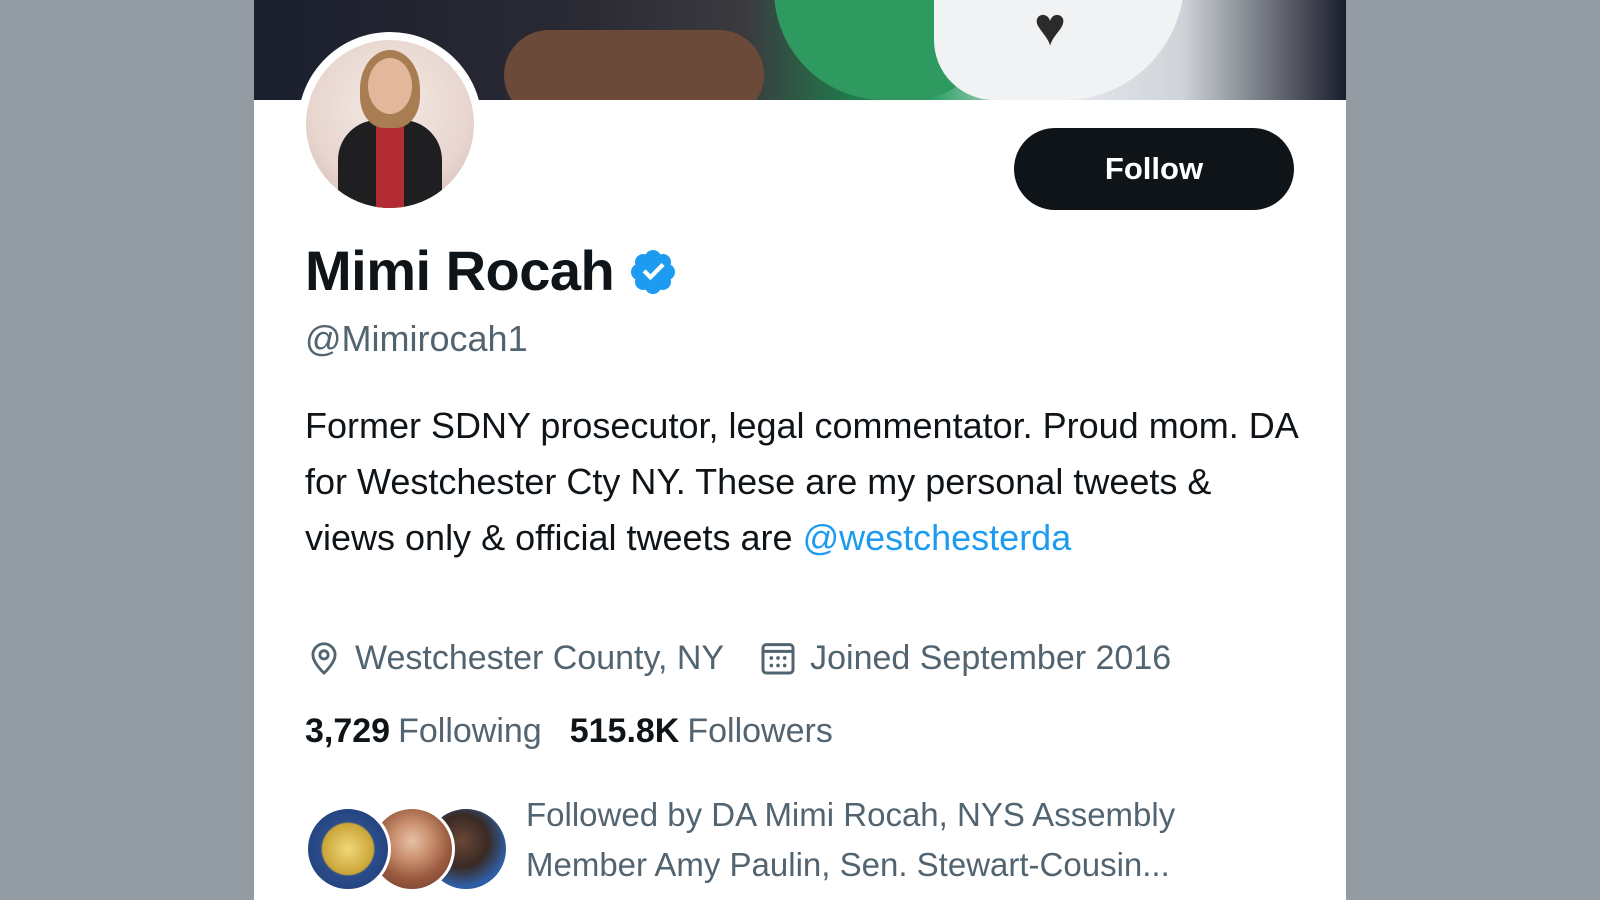 This screenshot has width=1600, height=900. I want to click on following-stat: 3,729 Following, so click(423, 731).